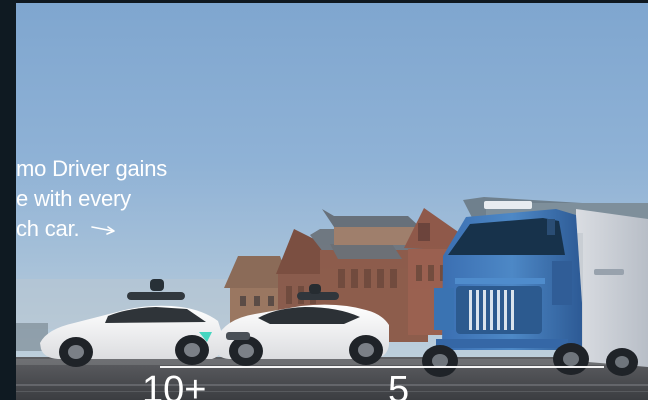  What do you see at coordinates (610, 288) in the screenshot?
I see `truck-trailer` at bounding box center [610, 288].